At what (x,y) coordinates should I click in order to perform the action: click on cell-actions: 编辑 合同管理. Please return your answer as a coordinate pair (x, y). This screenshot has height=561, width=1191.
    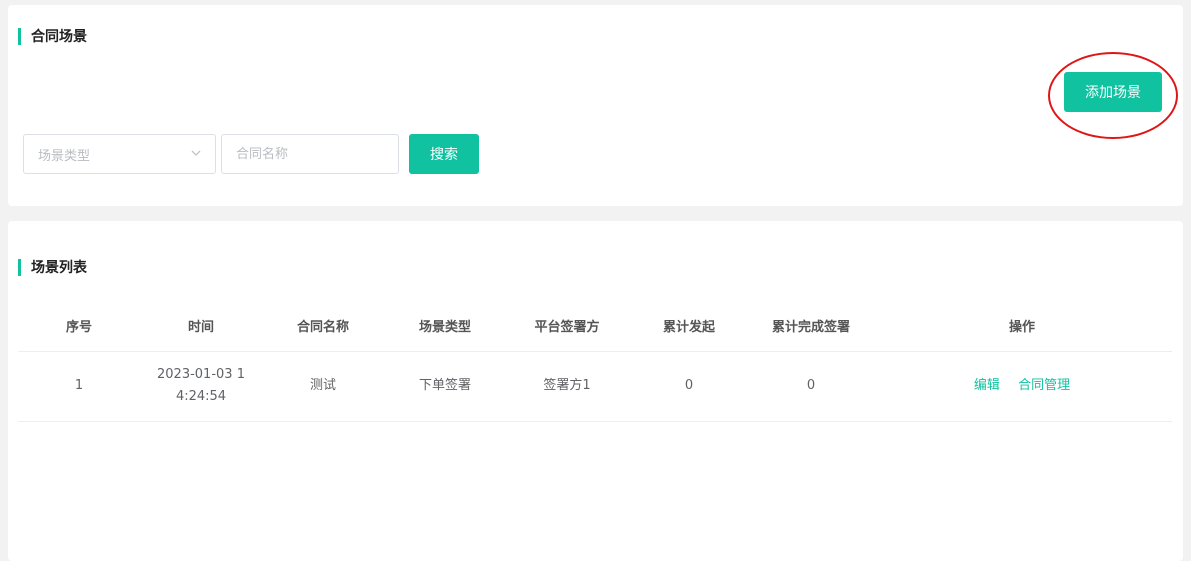
    Looking at the image, I should click on (1022, 386).